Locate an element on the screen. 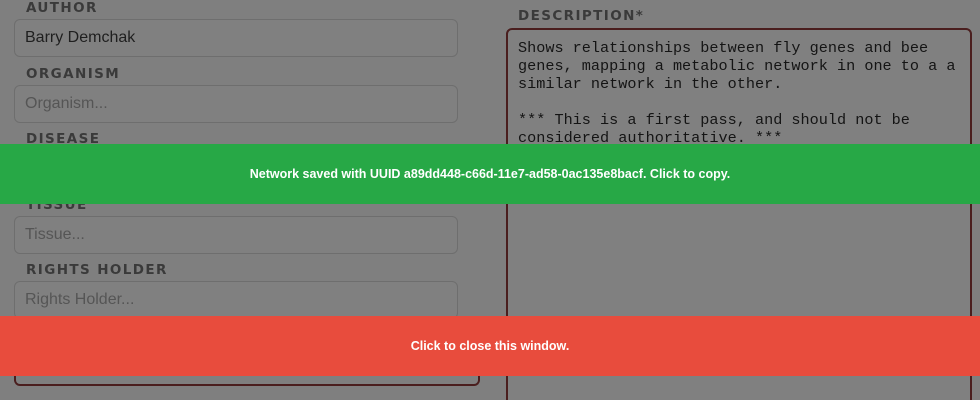 This screenshot has width=980, height=400. author-label: AUTHOR is located at coordinates (62, 8).